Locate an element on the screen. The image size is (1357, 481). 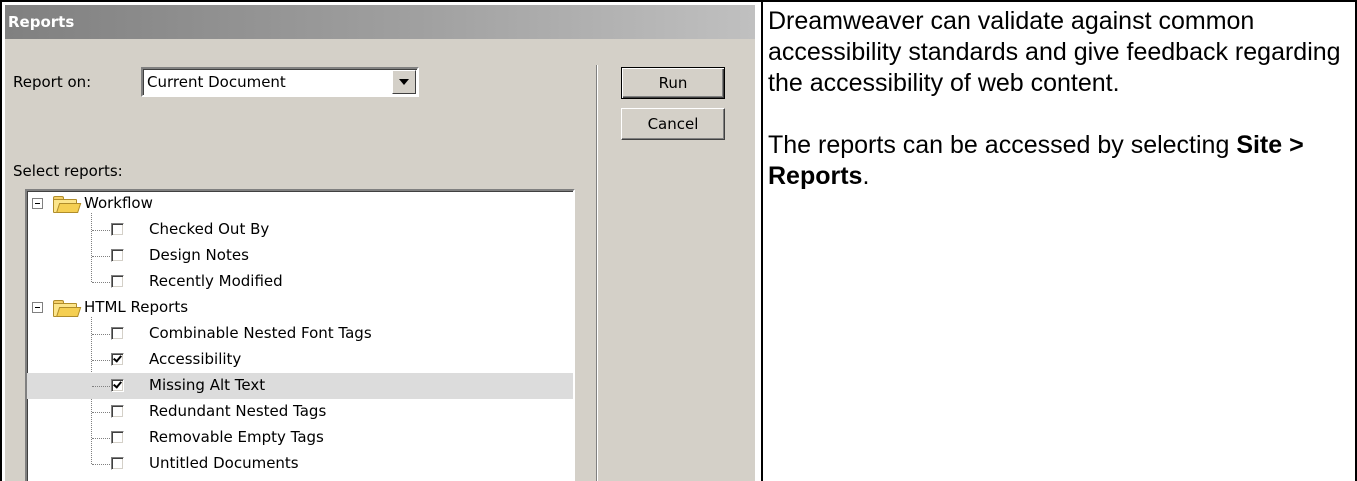
table-border-top is located at coordinates (678, 1).